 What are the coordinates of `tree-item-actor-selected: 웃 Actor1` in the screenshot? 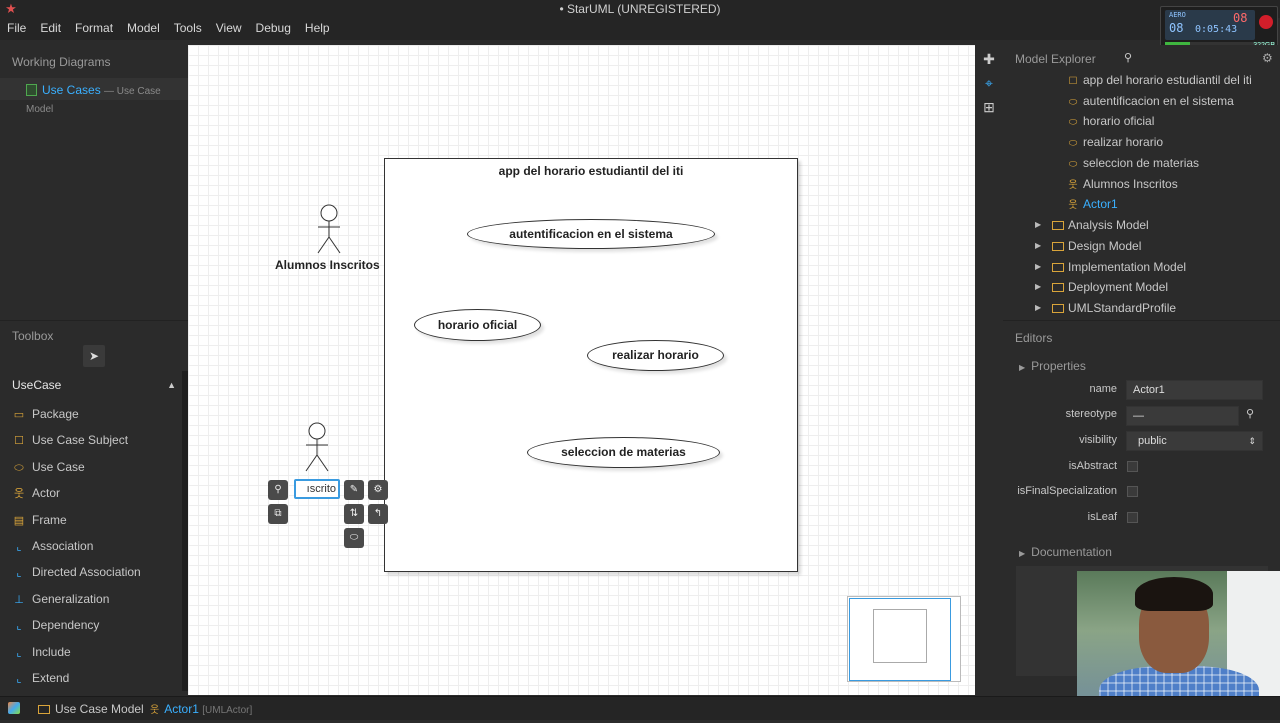 It's located at (1092, 204).